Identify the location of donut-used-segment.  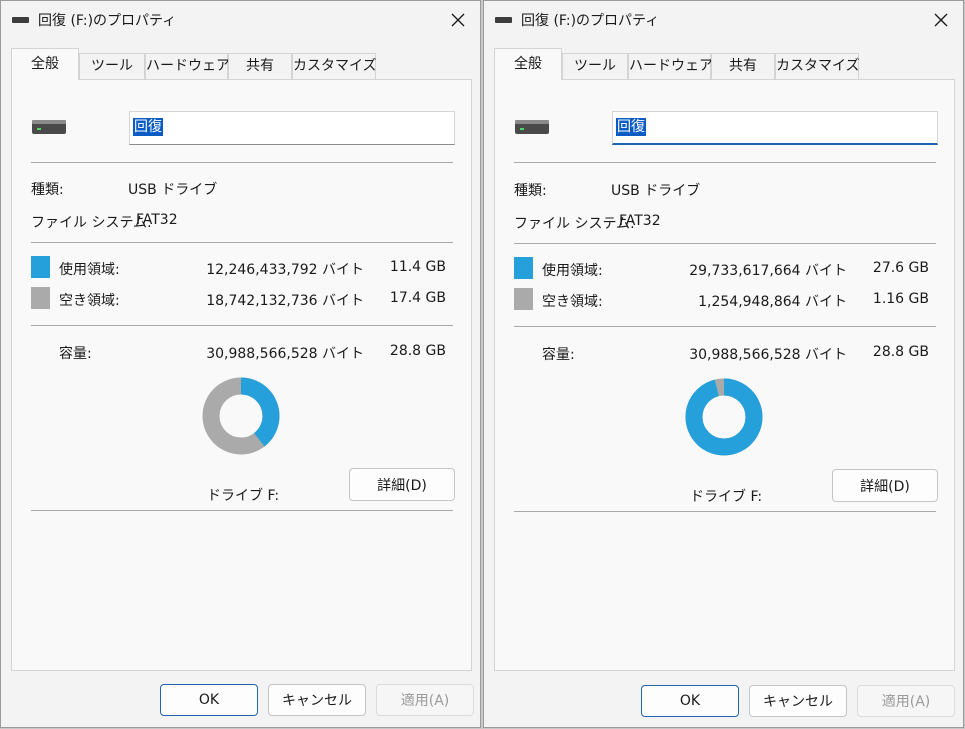
(724, 417).